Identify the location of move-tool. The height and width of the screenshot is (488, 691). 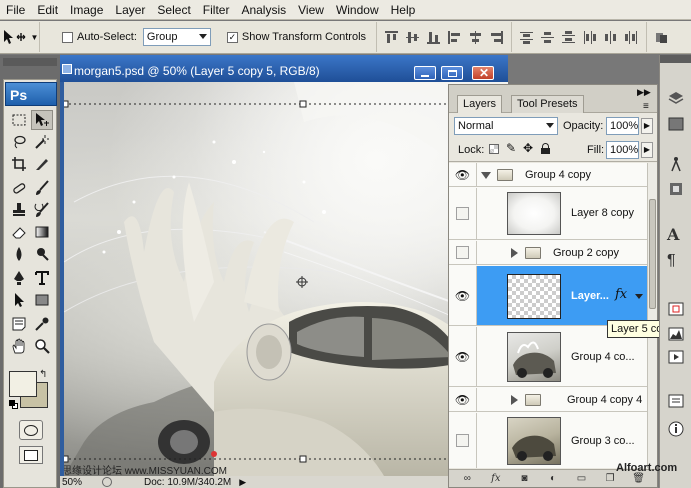
(42, 120).